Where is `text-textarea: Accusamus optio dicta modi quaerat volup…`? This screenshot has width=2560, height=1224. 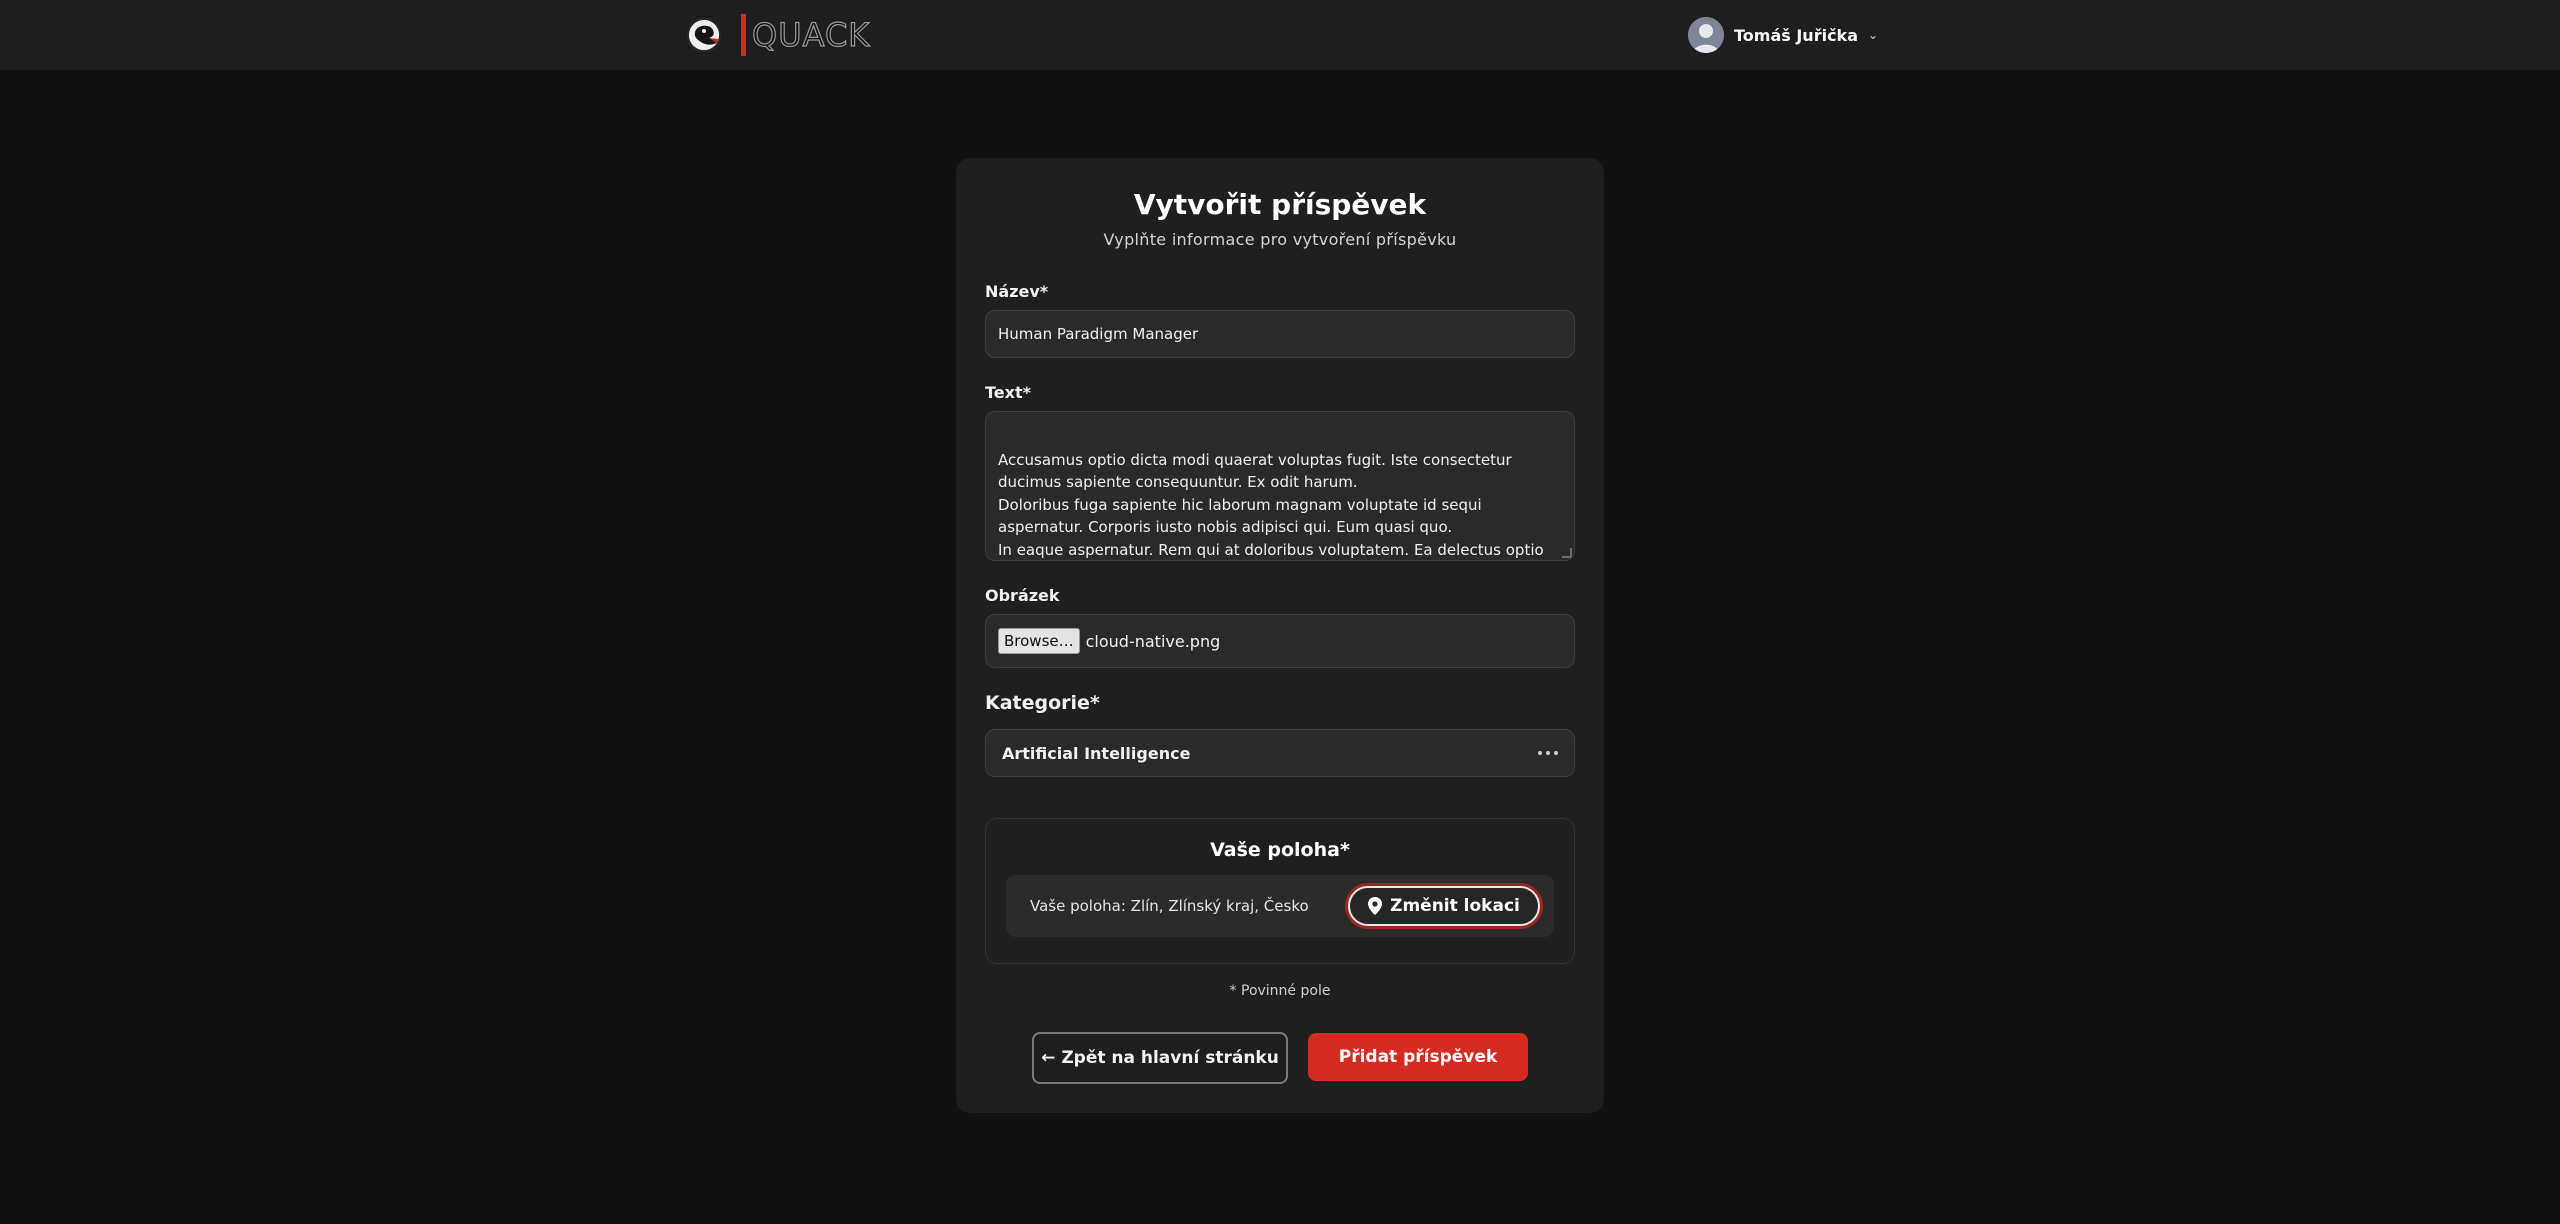 text-textarea: Accusamus optio dicta modi quaerat volup… is located at coordinates (1280, 486).